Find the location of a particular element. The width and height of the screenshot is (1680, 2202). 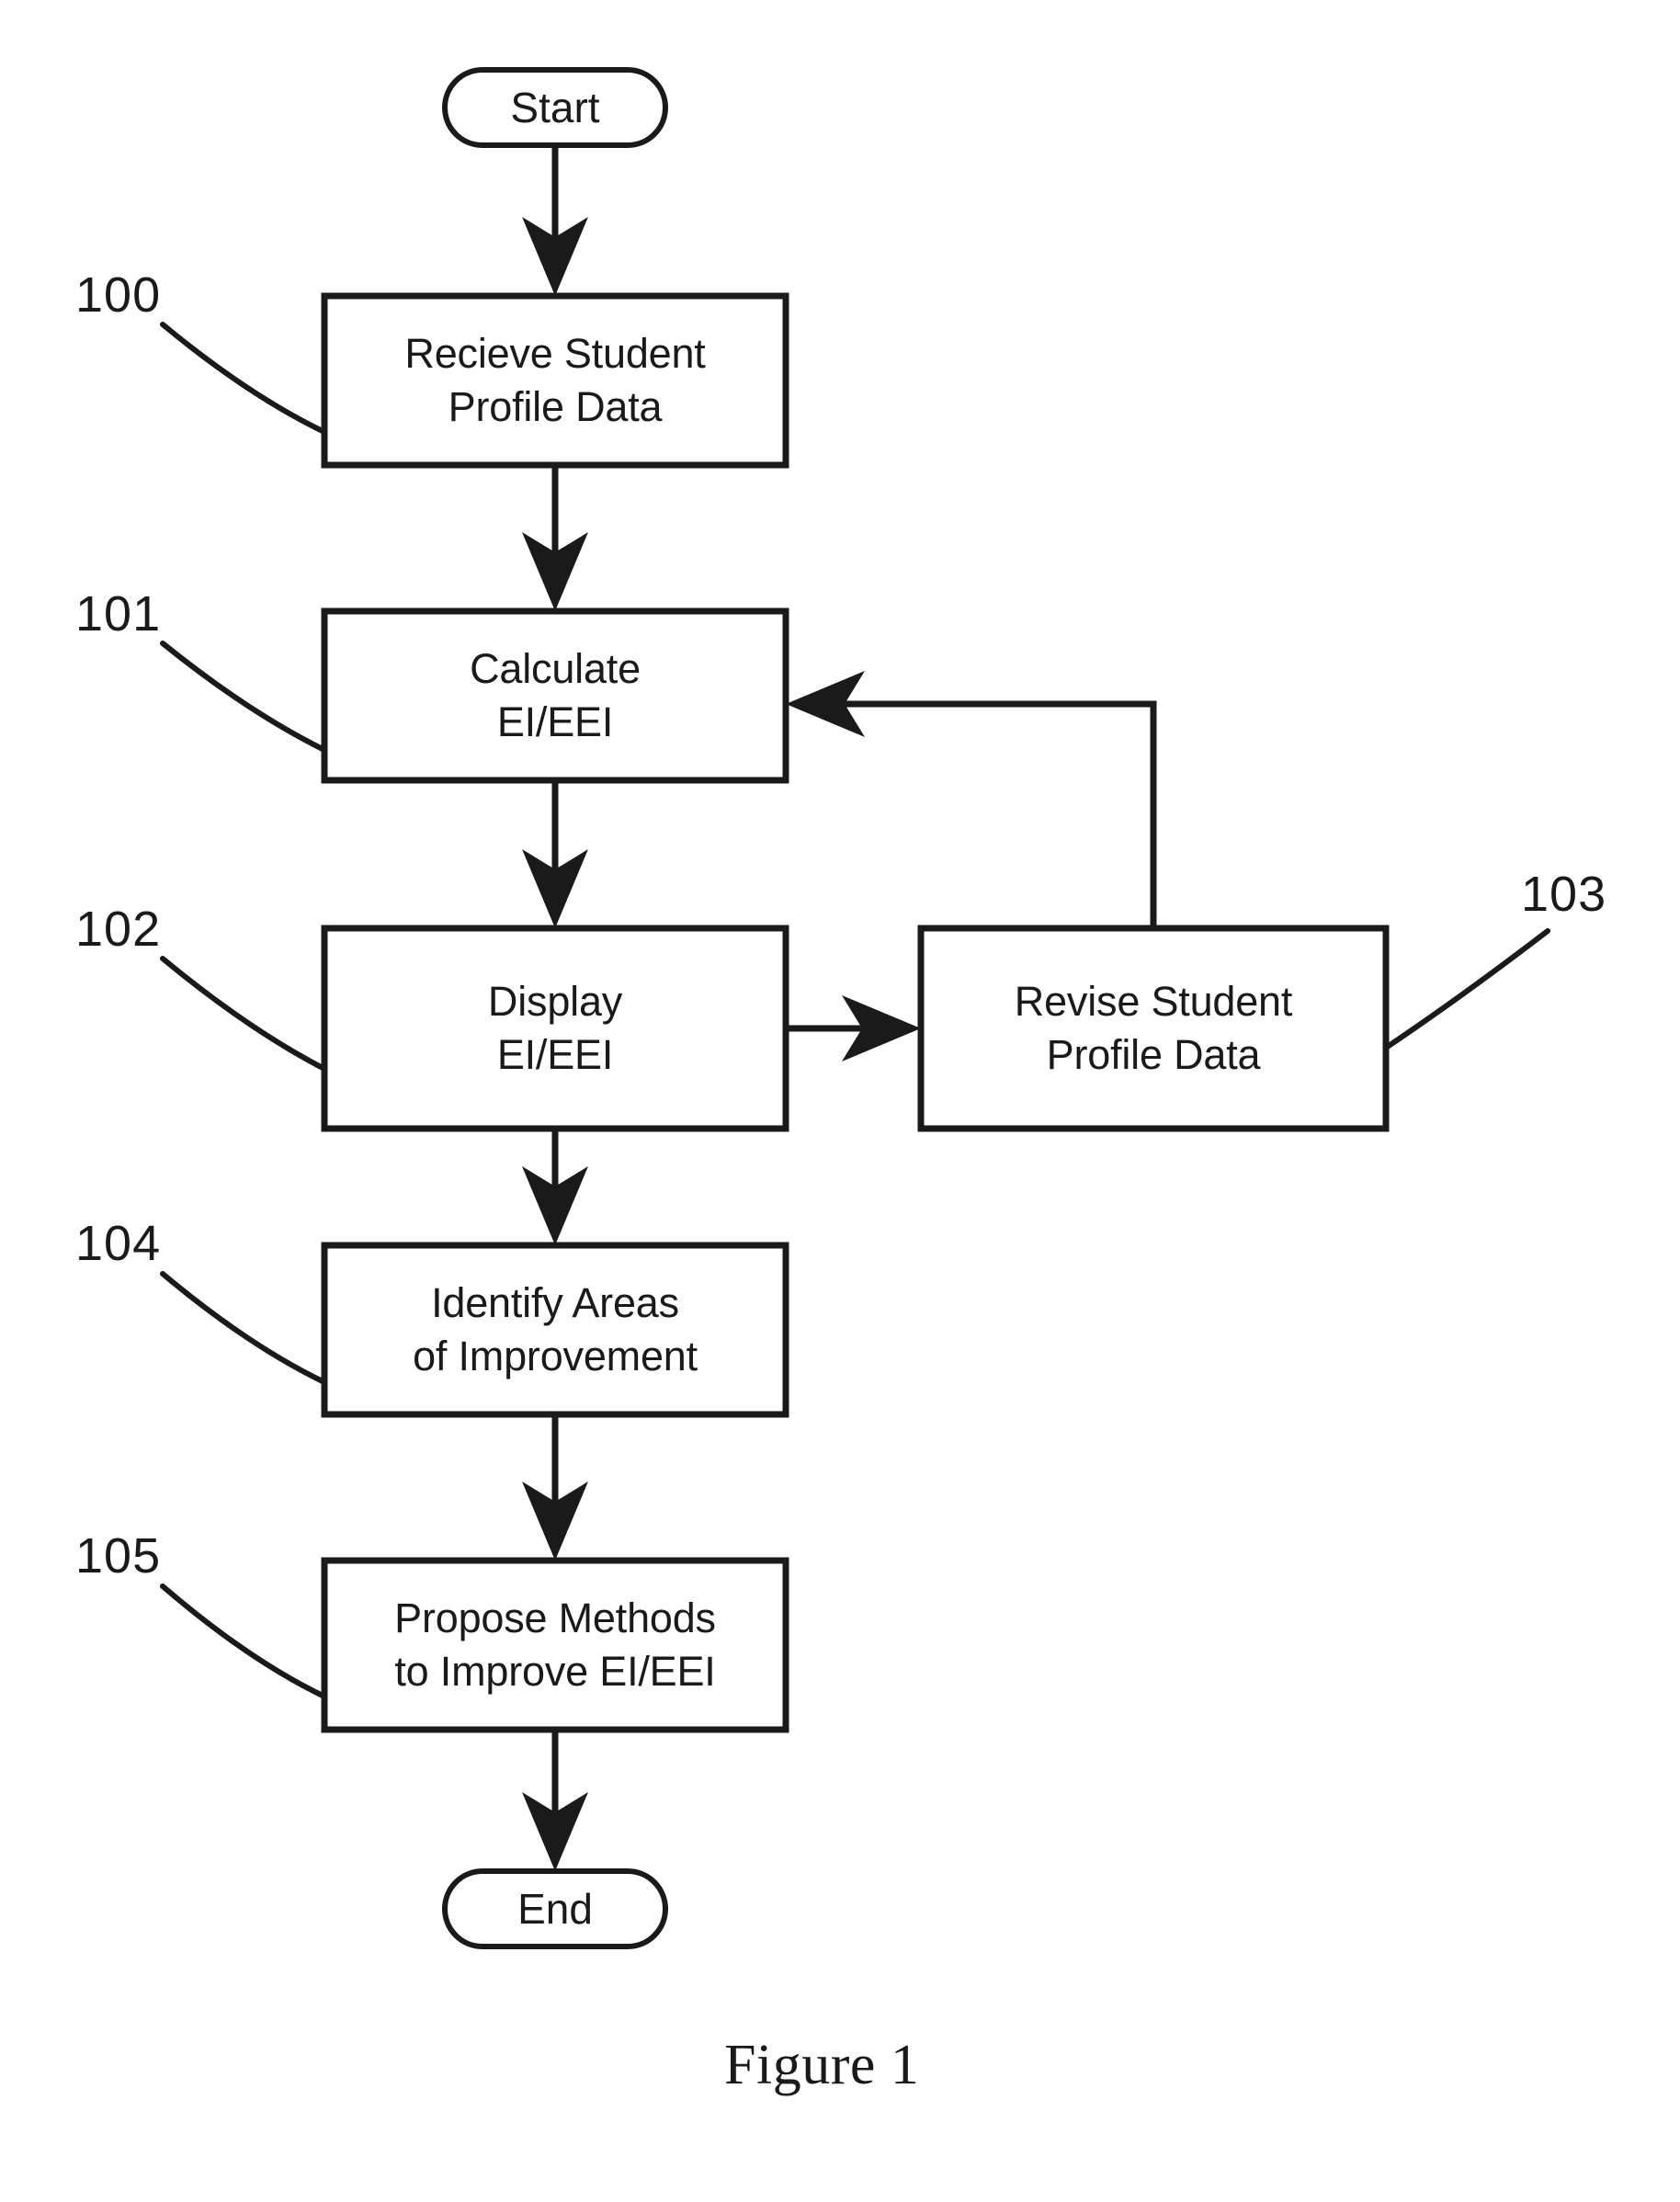

node-102-line2: EI/EEI is located at coordinates (555, 1054).